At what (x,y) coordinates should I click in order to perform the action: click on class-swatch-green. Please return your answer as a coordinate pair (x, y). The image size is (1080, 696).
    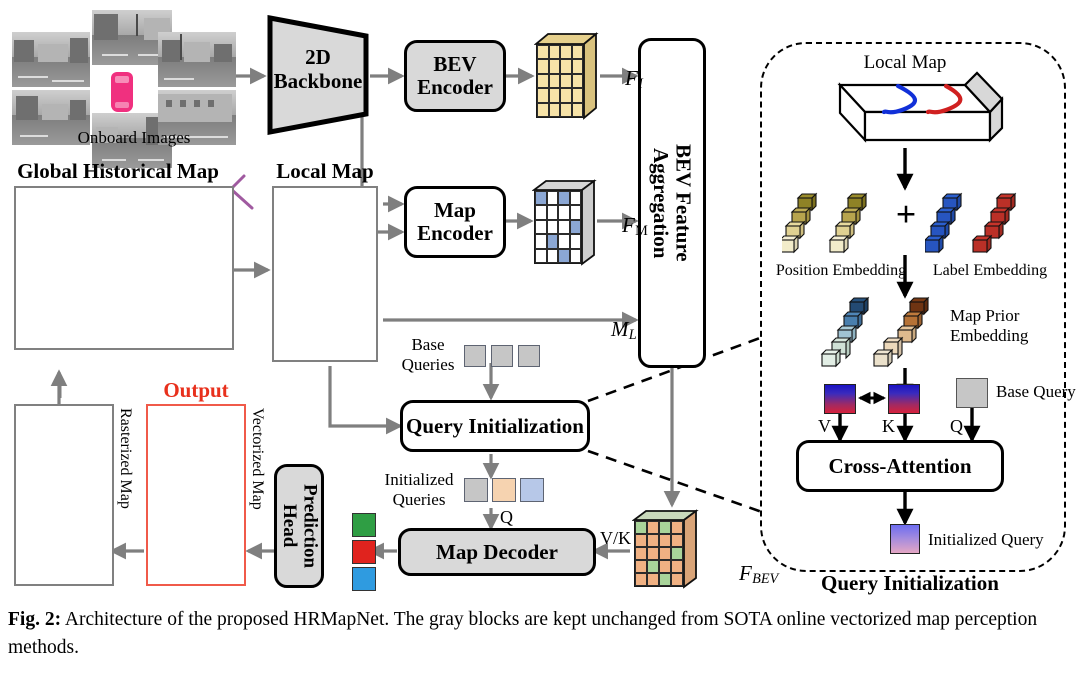
    Looking at the image, I should click on (364, 525).